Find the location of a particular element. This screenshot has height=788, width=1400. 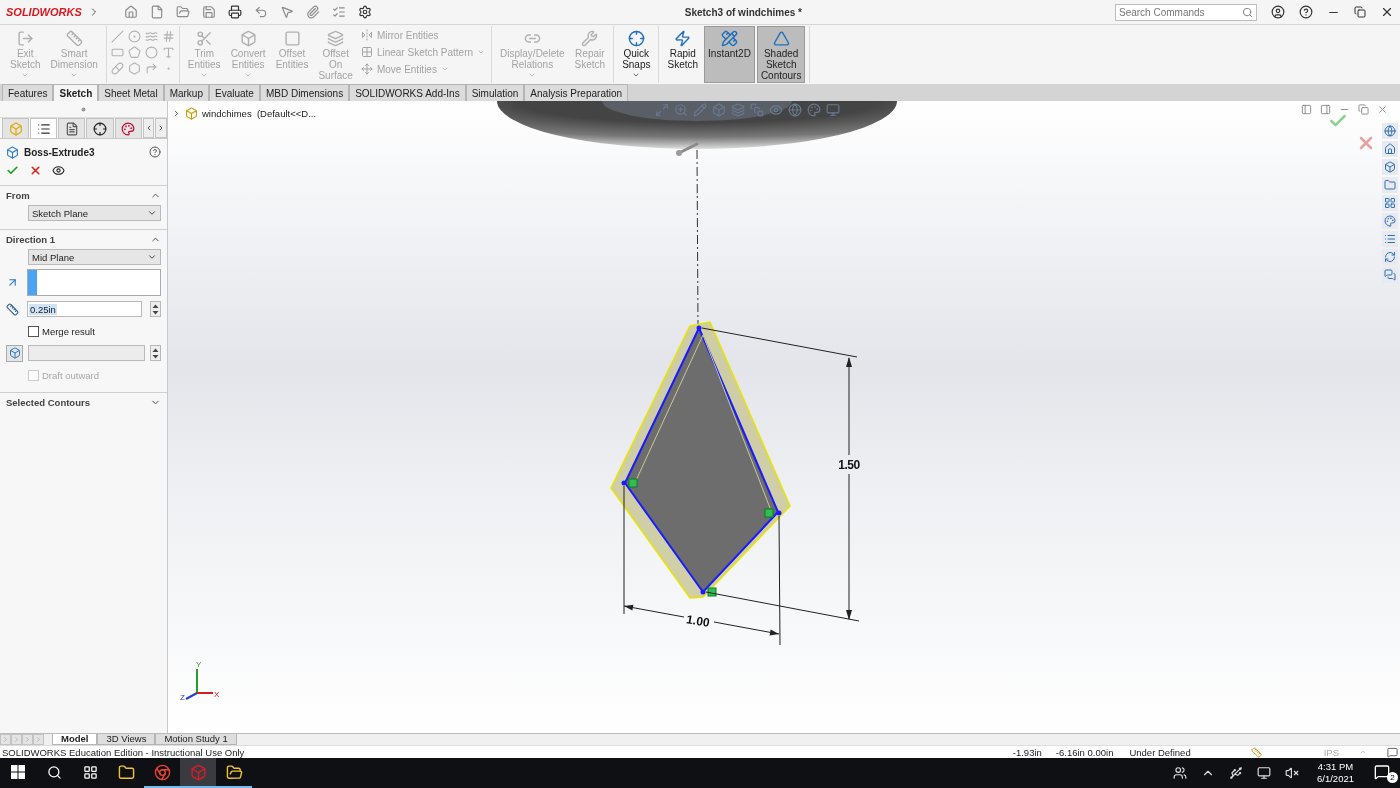

checkbox is located at coordinates (33, 331).